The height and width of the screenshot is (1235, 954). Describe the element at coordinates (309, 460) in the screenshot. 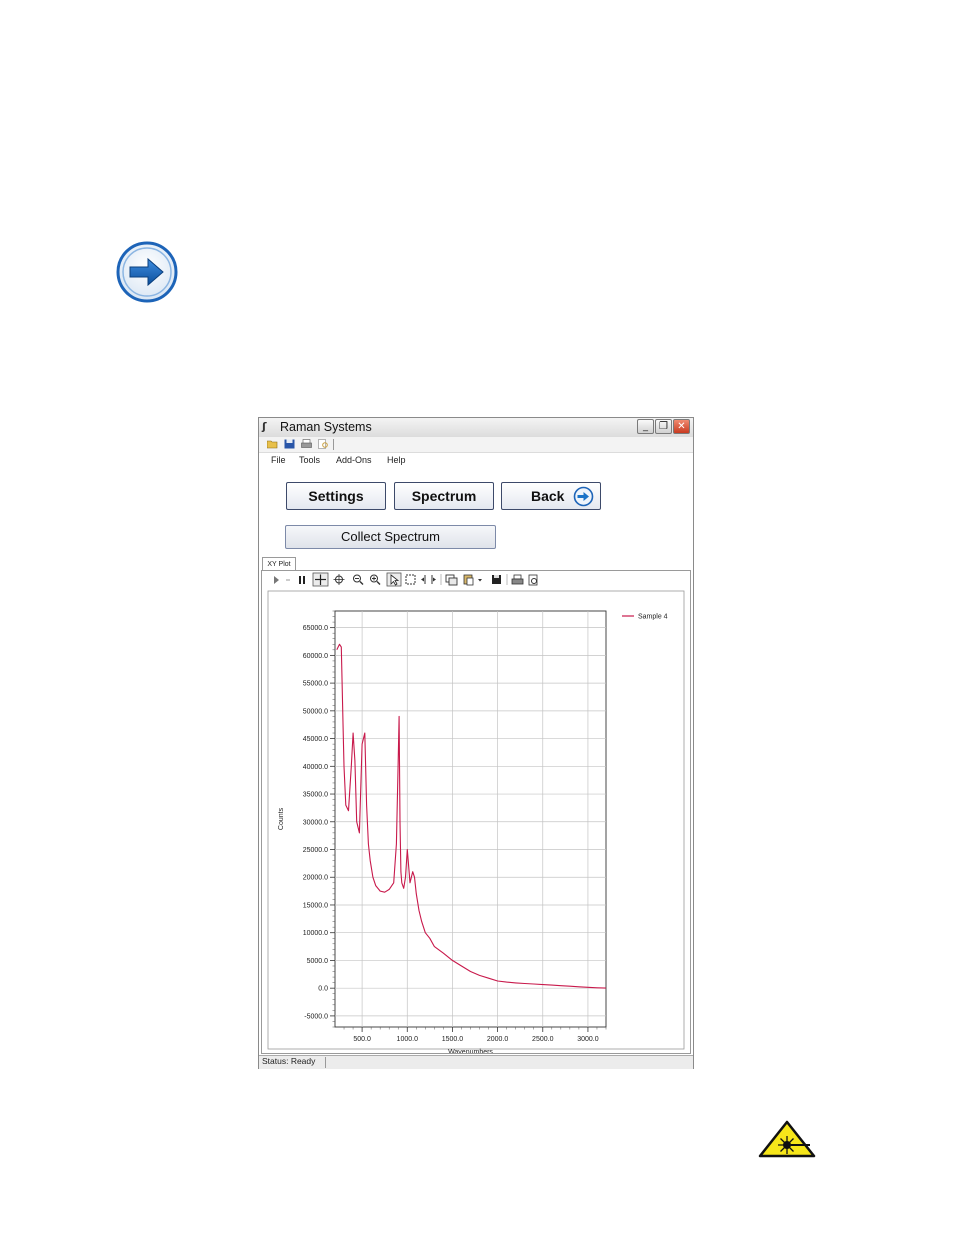

I see `menu-tools: Tools` at that location.